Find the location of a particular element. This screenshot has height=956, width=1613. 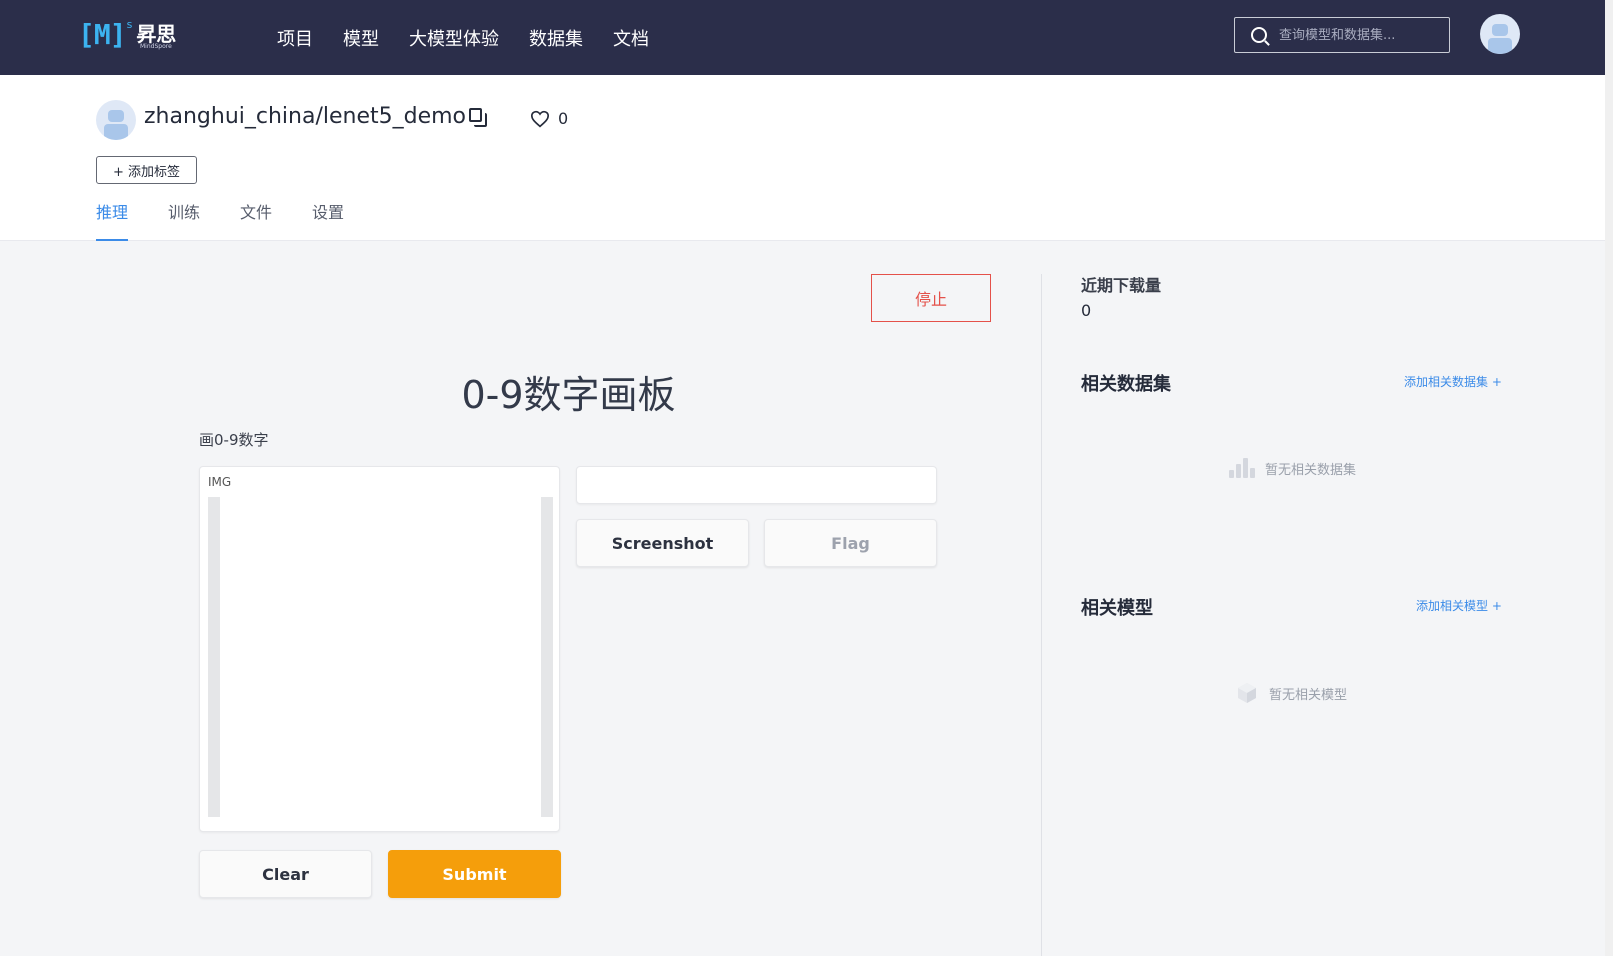

search-box is located at coordinates (1342, 35).